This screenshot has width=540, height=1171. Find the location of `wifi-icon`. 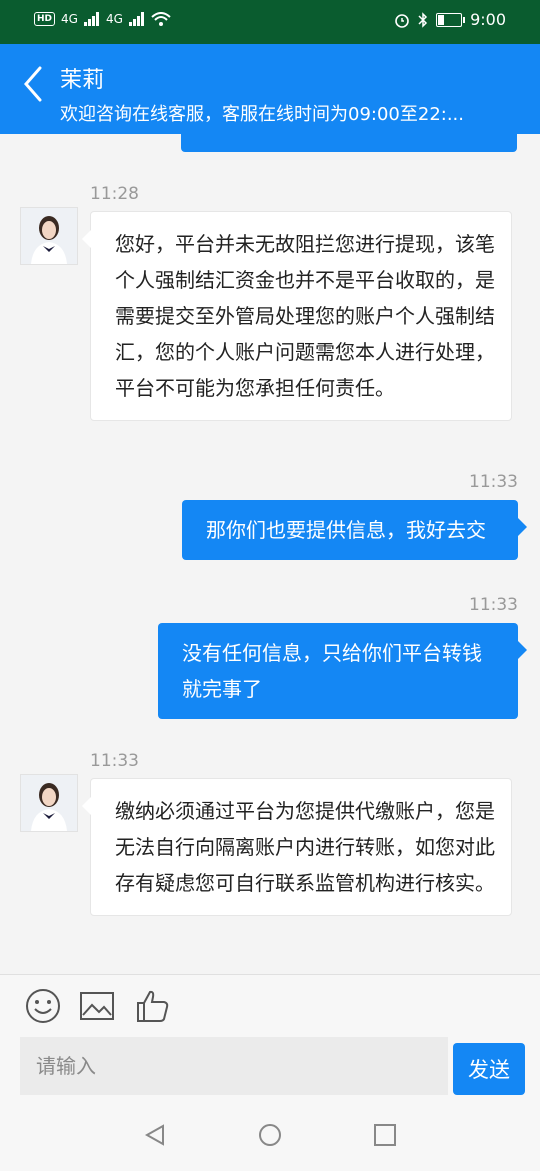

wifi-icon is located at coordinates (161, 19).